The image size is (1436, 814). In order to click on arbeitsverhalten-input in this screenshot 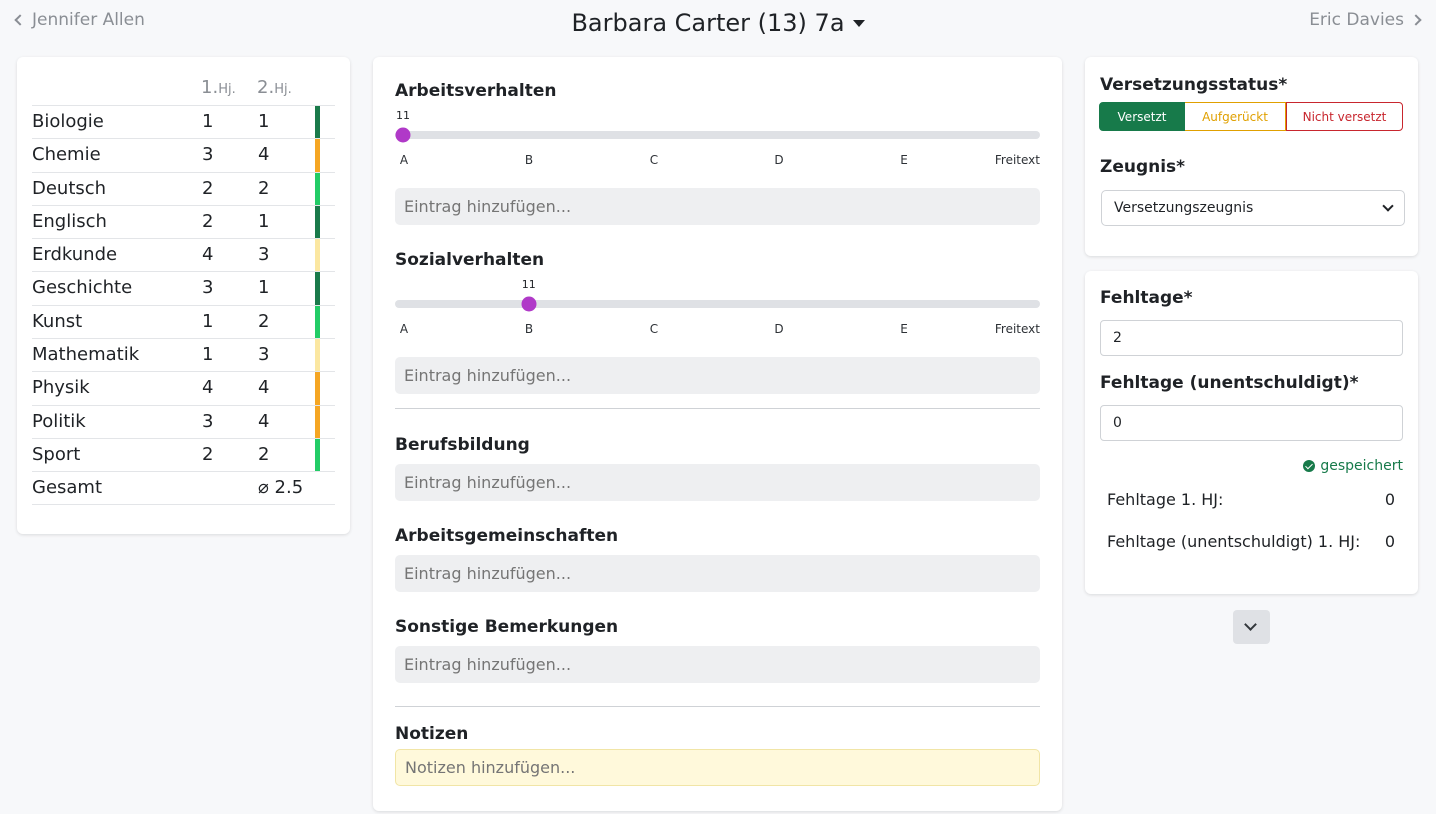, I will do `click(717, 206)`.